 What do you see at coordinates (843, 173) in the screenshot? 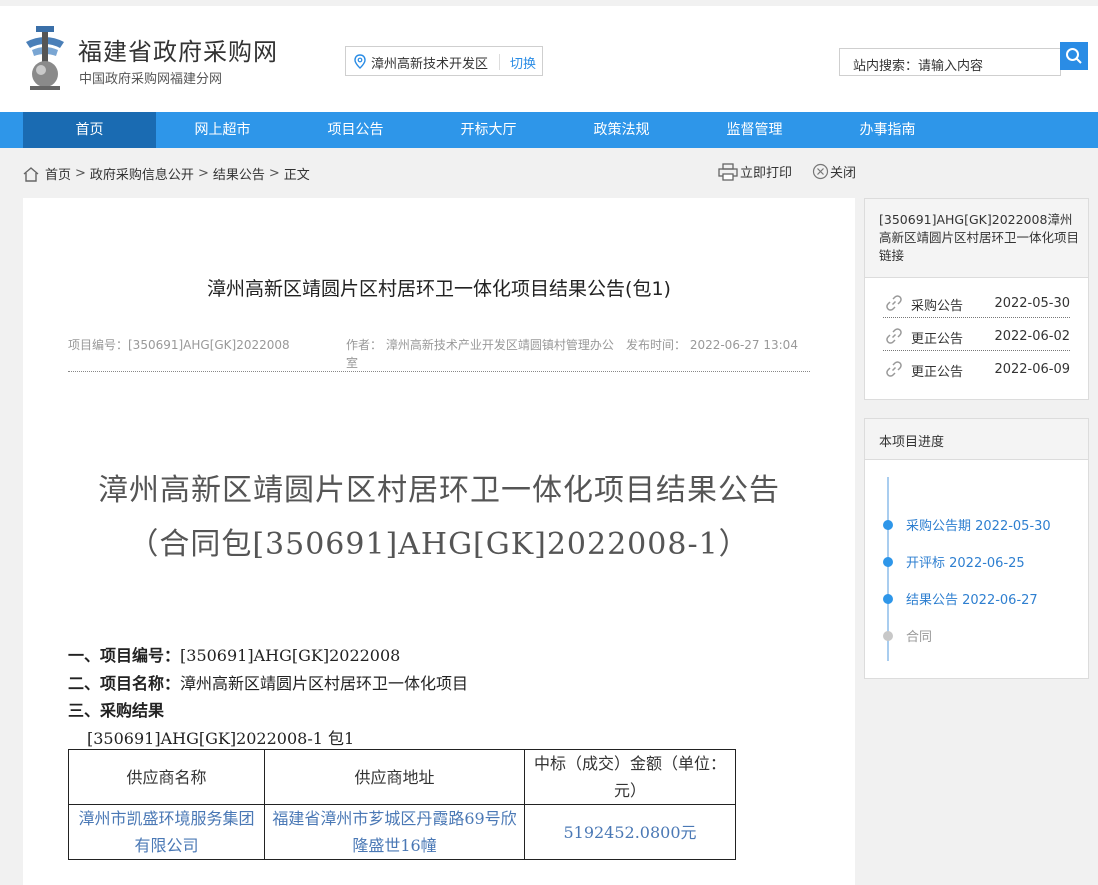
I see `close-label: 关闭` at bounding box center [843, 173].